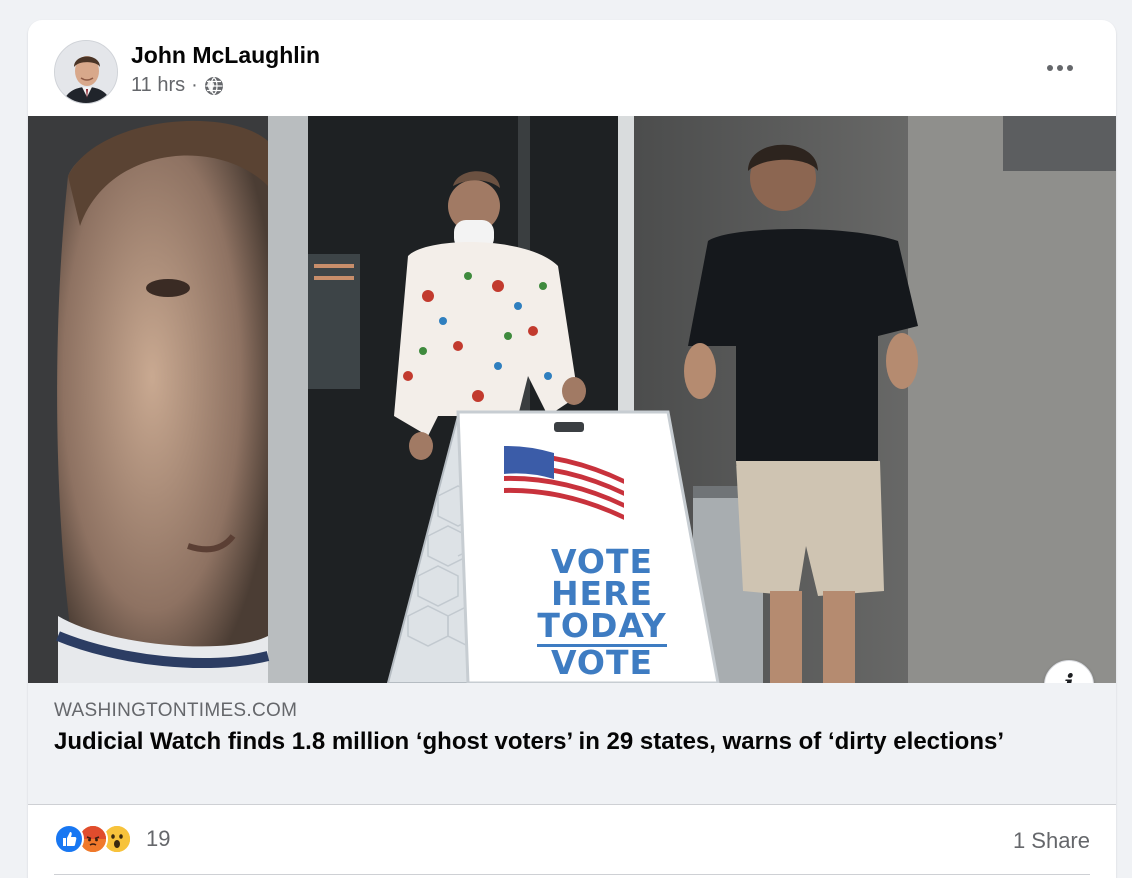  I want to click on link-domain: WASHINGTONTIMES.COM, so click(176, 710).